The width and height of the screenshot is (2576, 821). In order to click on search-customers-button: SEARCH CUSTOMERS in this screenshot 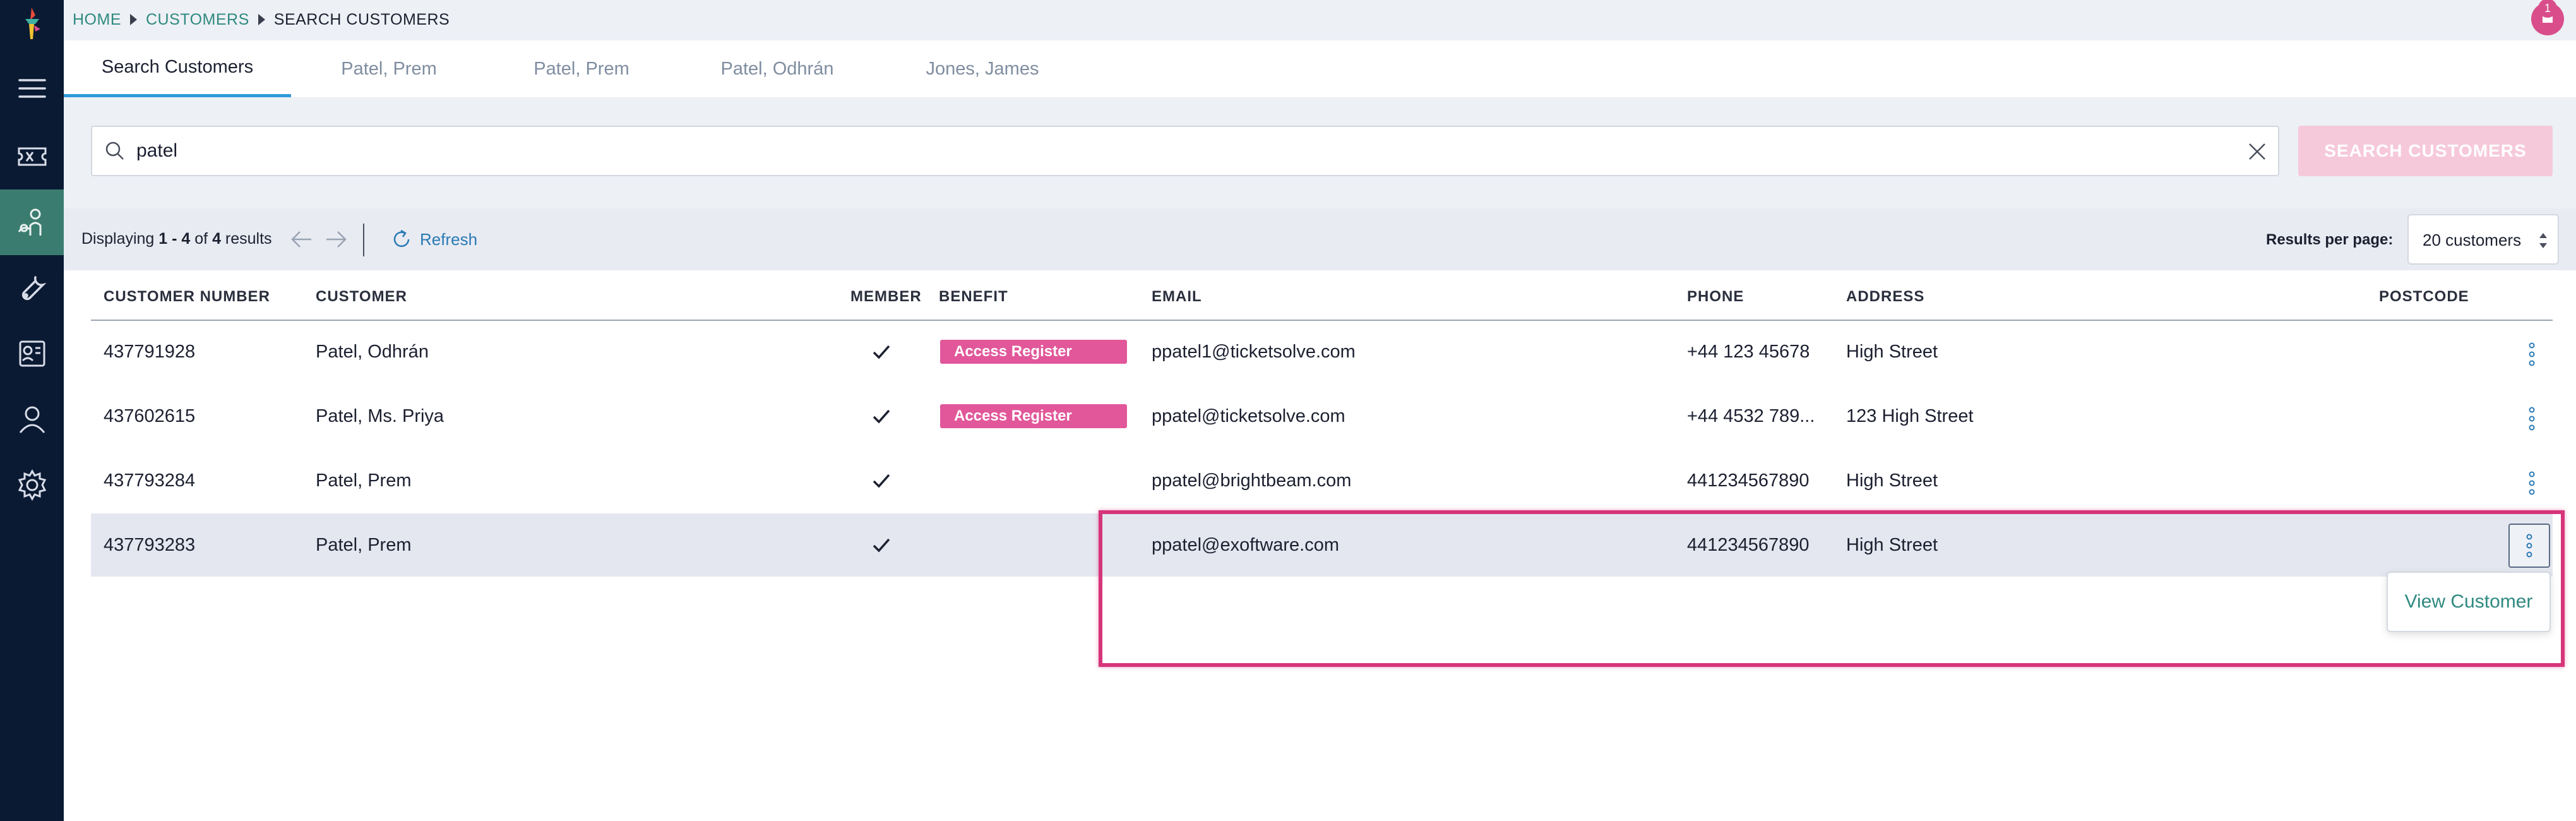, I will do `click(2425, 151)`.